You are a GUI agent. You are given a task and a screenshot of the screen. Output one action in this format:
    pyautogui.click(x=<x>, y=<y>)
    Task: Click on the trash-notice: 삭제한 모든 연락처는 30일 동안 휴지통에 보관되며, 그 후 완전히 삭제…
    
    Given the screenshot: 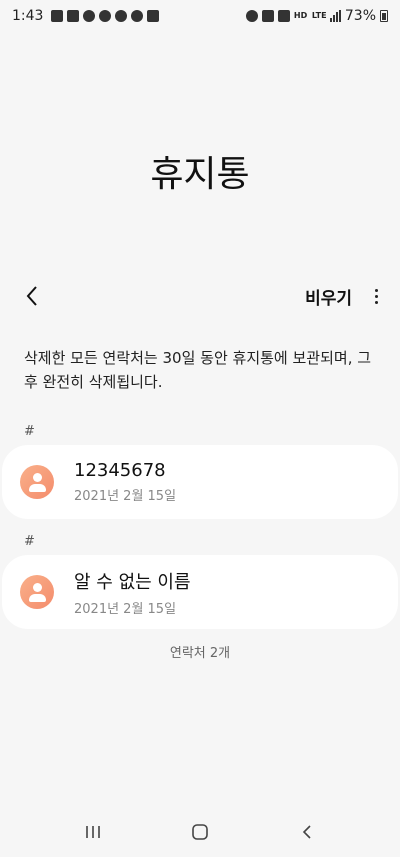 What is the action you would take?
    pyautogui.click(x=198, y=370)
    